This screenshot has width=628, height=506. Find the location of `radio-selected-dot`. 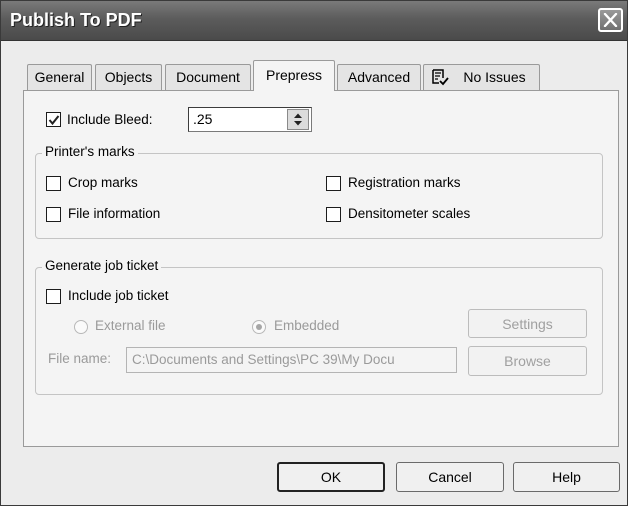

radio-selected-dot is located at coordinates (259, 327).